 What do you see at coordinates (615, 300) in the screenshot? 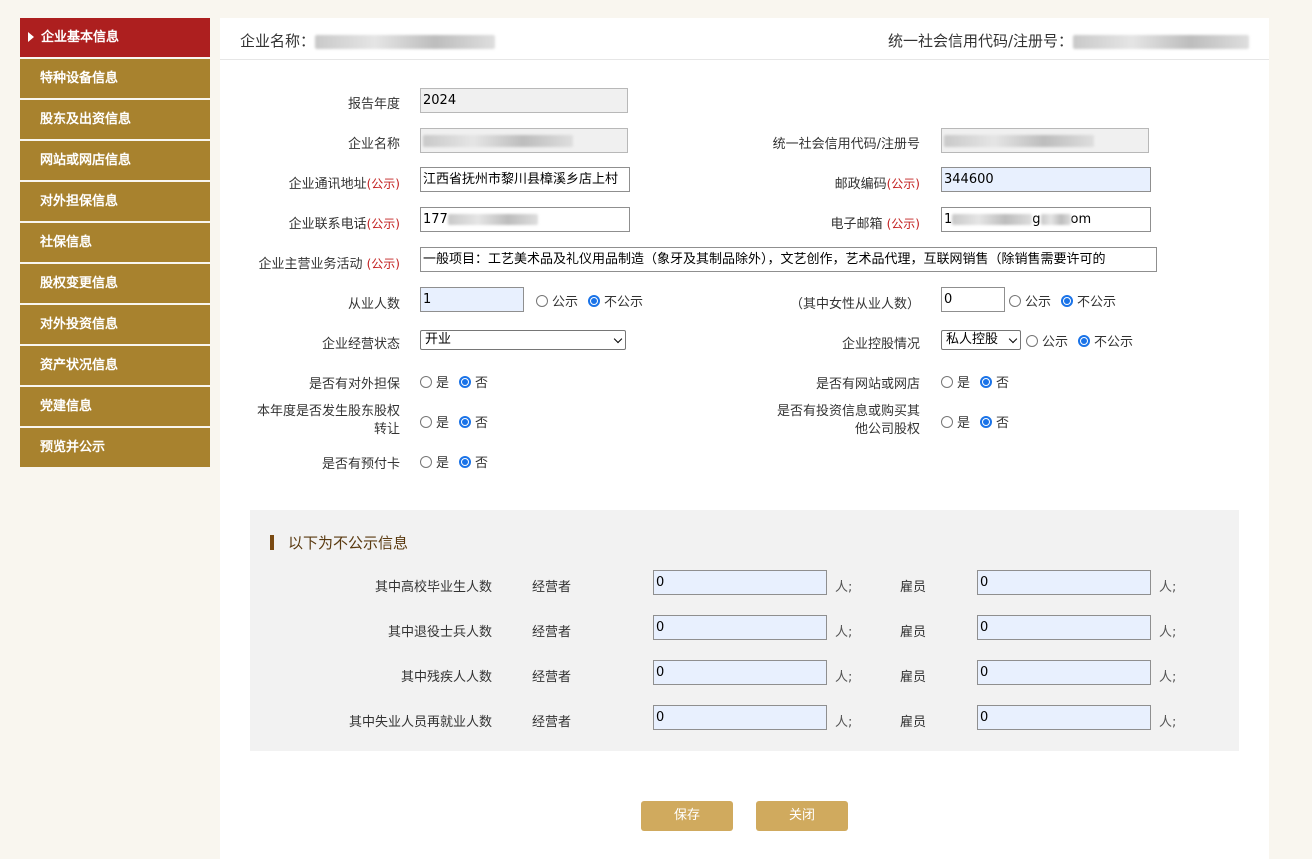
I see `employees-not-public-option: 不公示` at bounding box center [615, 300].